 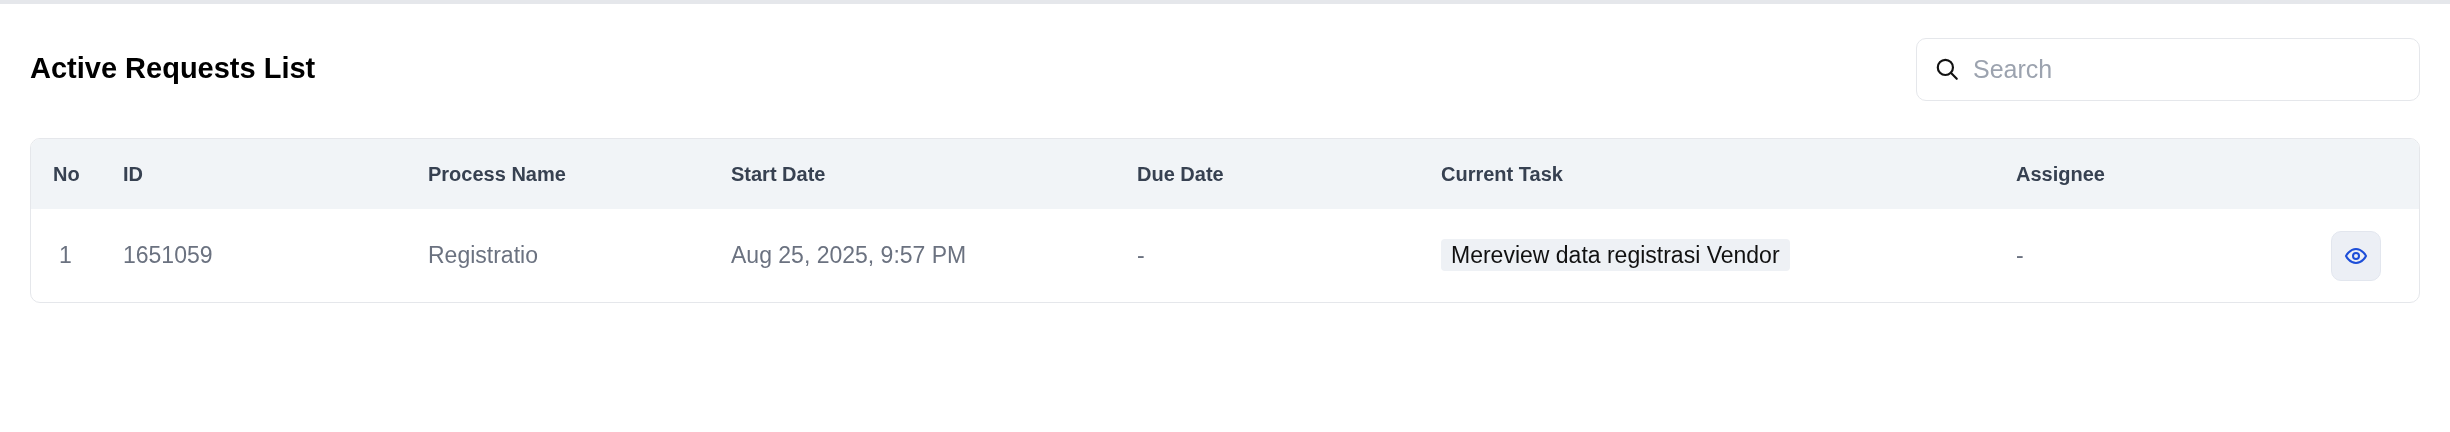 What do you see at coordinates (849, 255) in the screenshot?
I see `table-cell: Aug 25, 2025, 9:57 PM` at bounding box center [849, 255].